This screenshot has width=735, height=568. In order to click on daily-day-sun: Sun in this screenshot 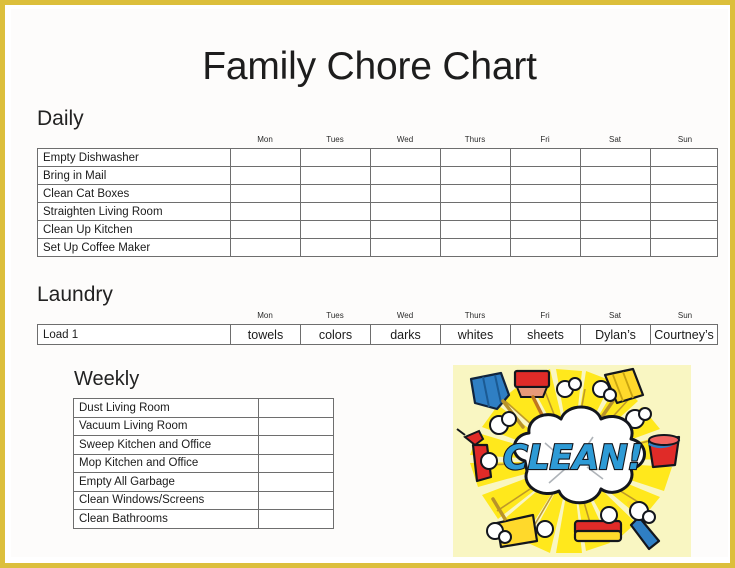, I will do `click(685, 139)`.